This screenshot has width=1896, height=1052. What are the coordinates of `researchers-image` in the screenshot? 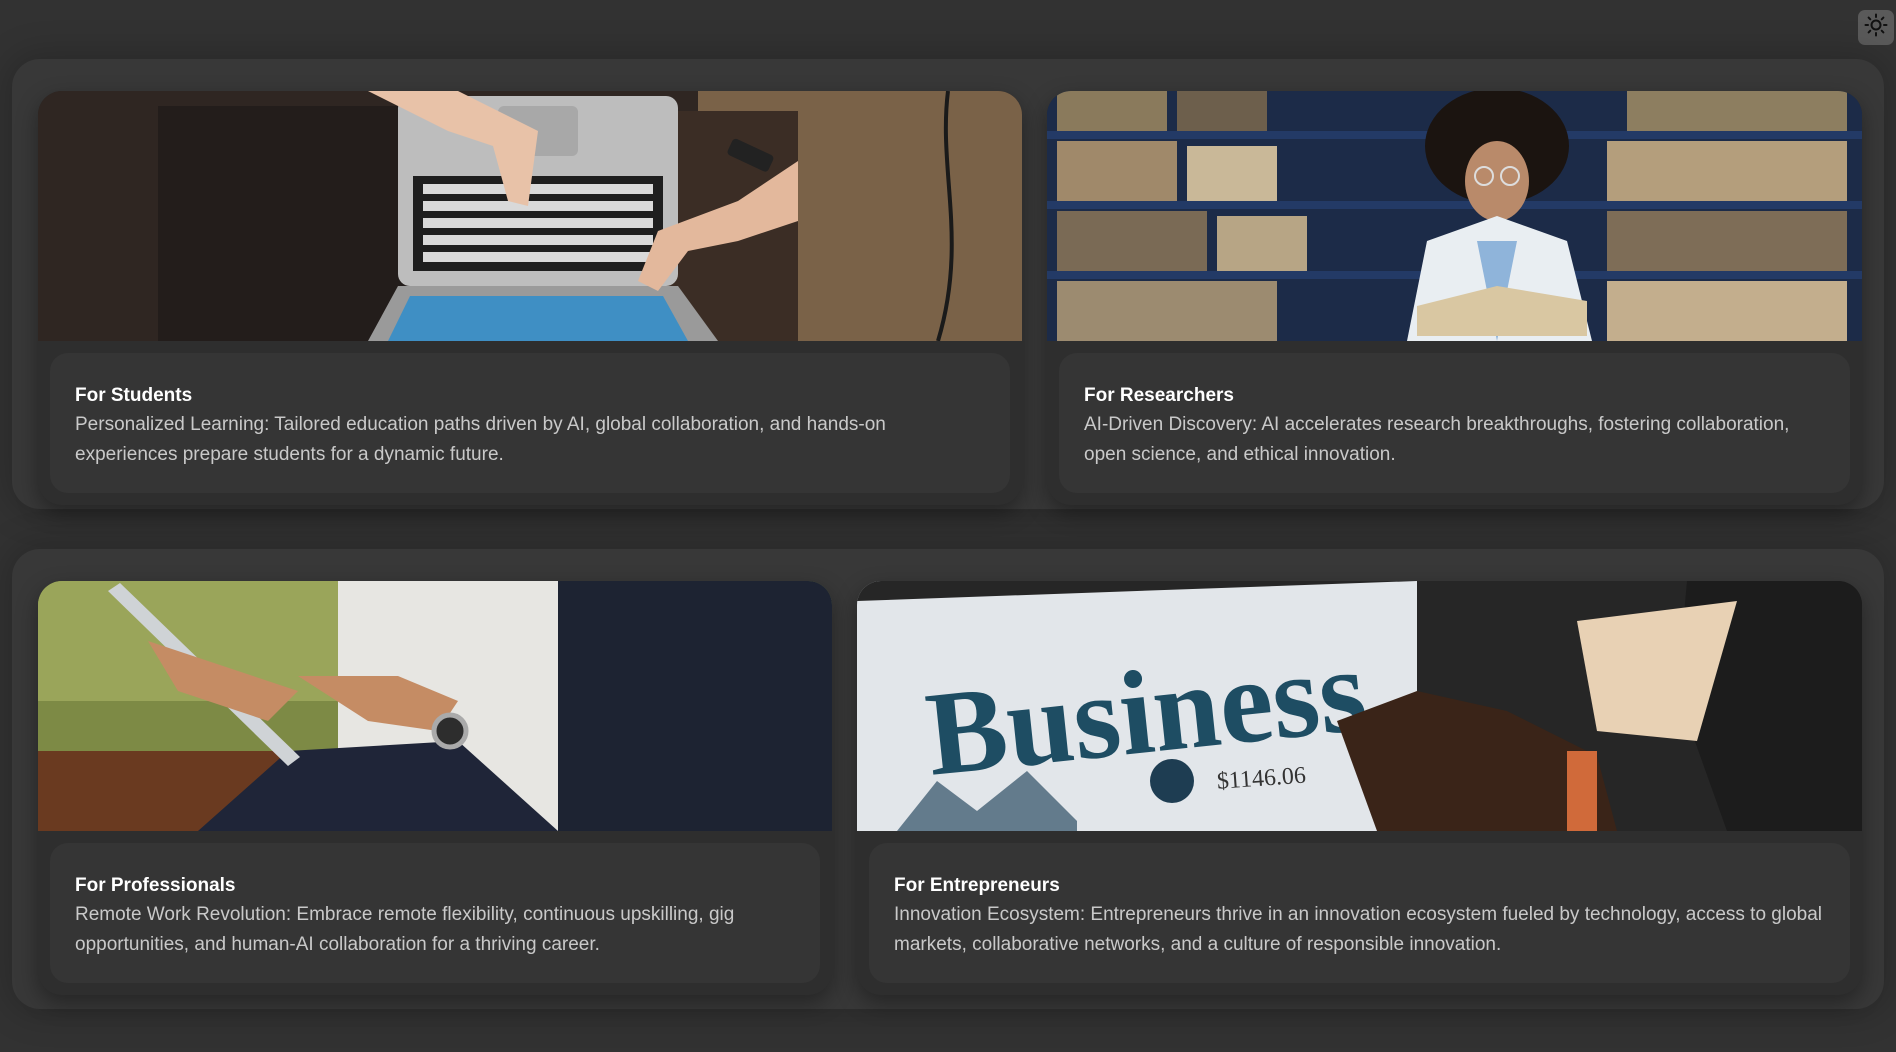 It's located at (1454, 216).